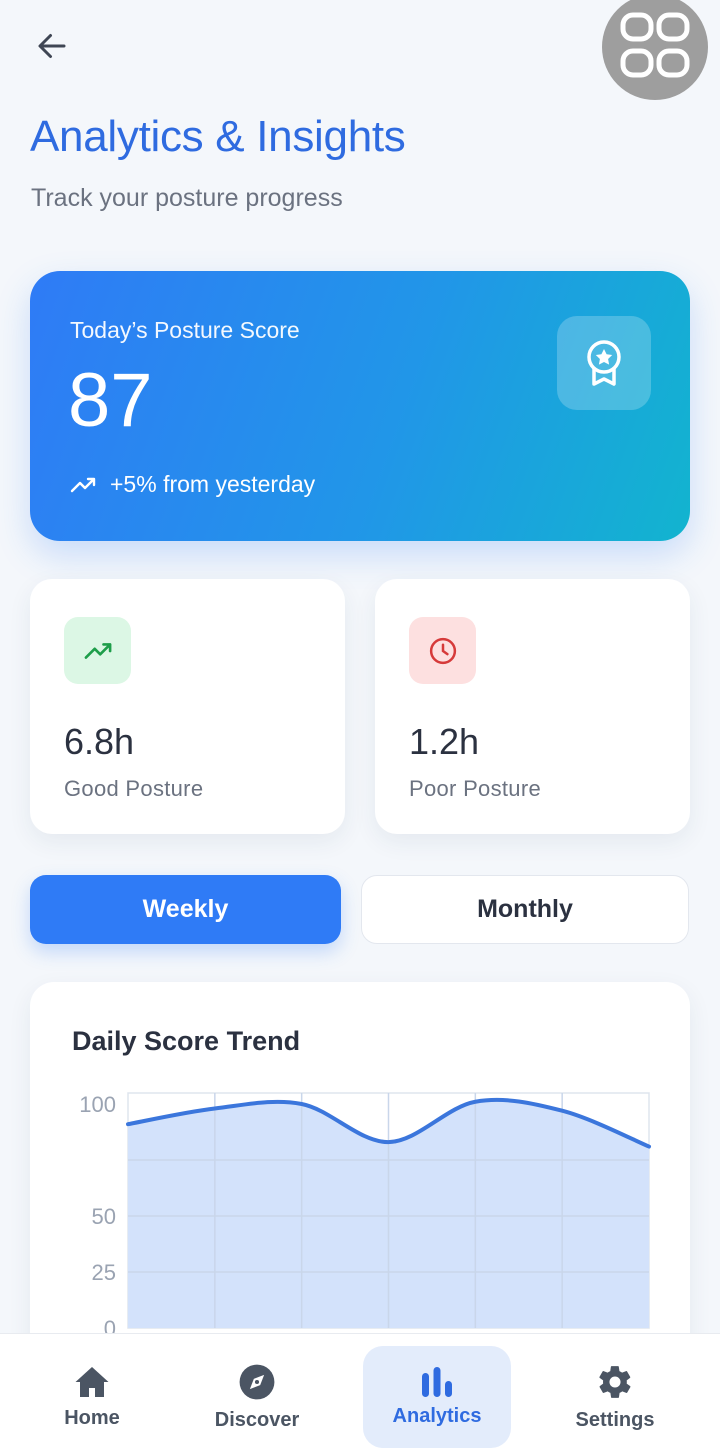 The image size is (720, 1453). I want to click on nav-discover-label: Discover, so click(257, 1419).